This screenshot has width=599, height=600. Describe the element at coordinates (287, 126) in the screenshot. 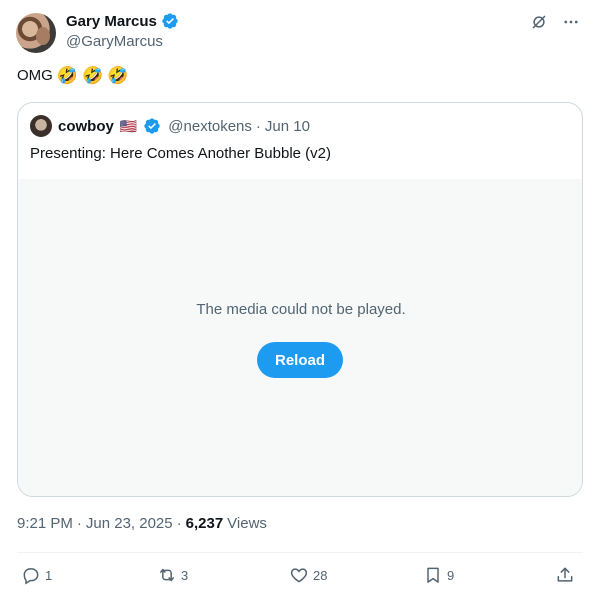

I see `quoted-date: Jun 10` at that location.